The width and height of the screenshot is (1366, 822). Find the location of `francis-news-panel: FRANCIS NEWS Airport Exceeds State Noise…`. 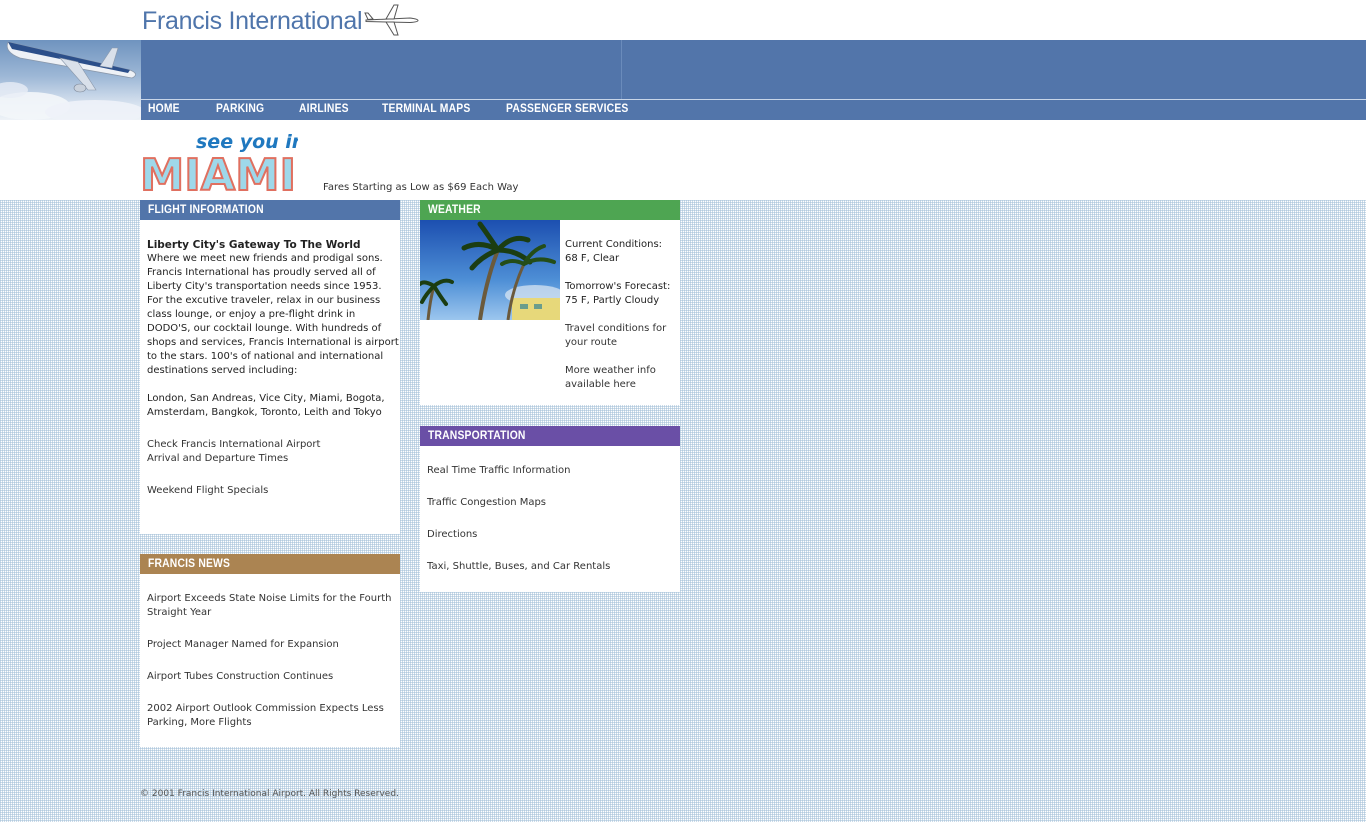

francis-news-panel: FRANCIS NEWS Airport Exceeds State Noise… is located at coordinates (270, 650).